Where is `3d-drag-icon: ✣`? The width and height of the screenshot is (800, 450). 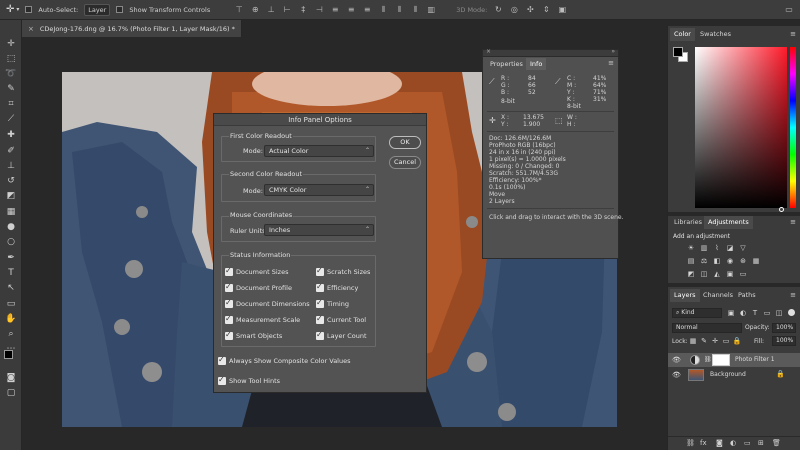
3d-drag-icon: ✣ is located at coordinates (530, 9).